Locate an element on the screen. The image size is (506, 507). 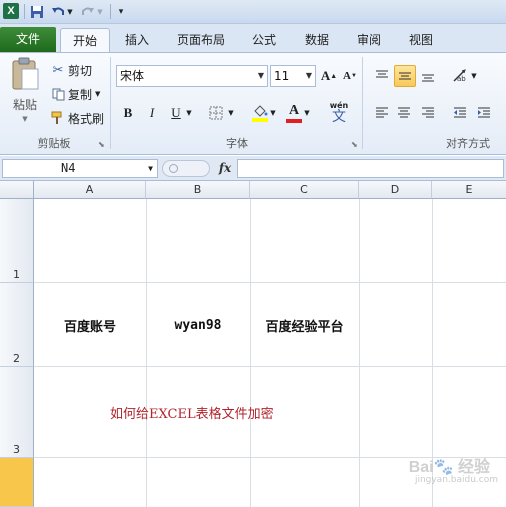
undo-dropdown-icon: ▼ is located at coordinates (70, 11).